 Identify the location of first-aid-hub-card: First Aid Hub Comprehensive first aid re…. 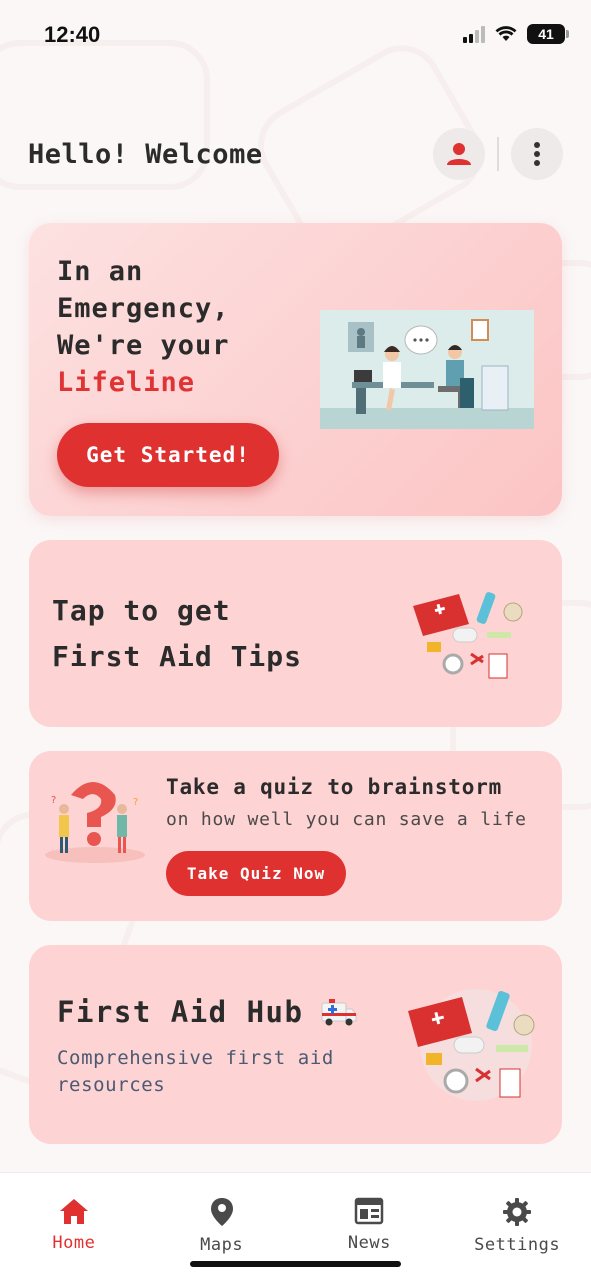
(295, 1044).